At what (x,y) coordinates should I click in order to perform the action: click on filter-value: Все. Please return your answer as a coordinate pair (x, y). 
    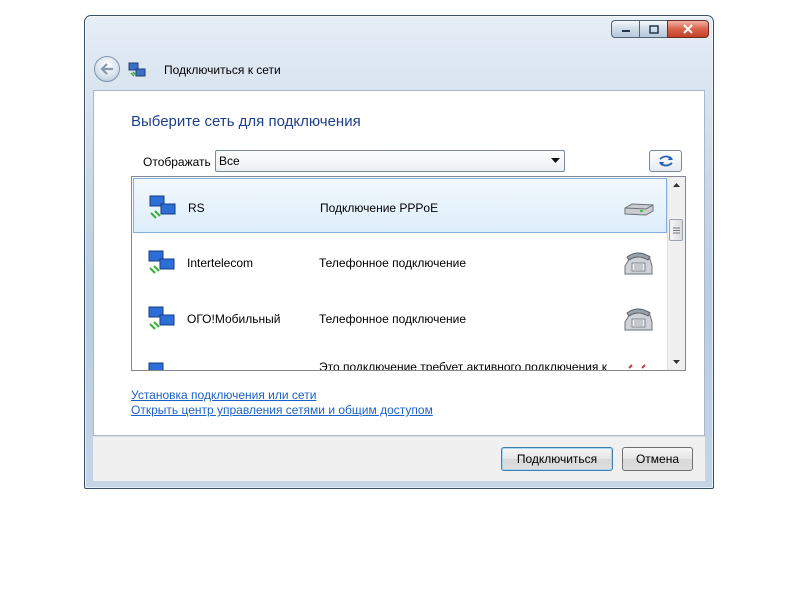
    Looking at the image, I should click on (229, 161).